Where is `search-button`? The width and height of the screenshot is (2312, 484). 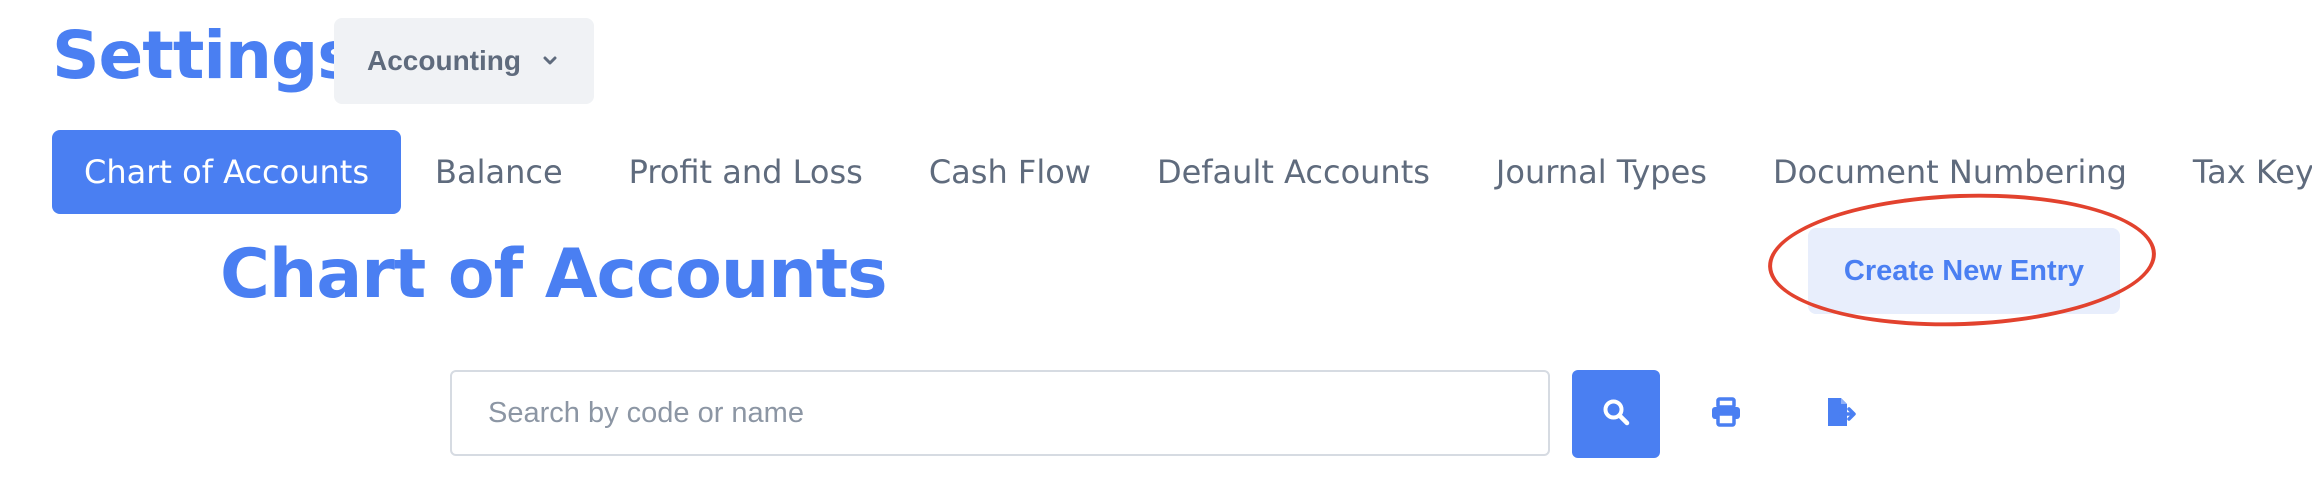
search-button is located at coordinates (1616, 414).